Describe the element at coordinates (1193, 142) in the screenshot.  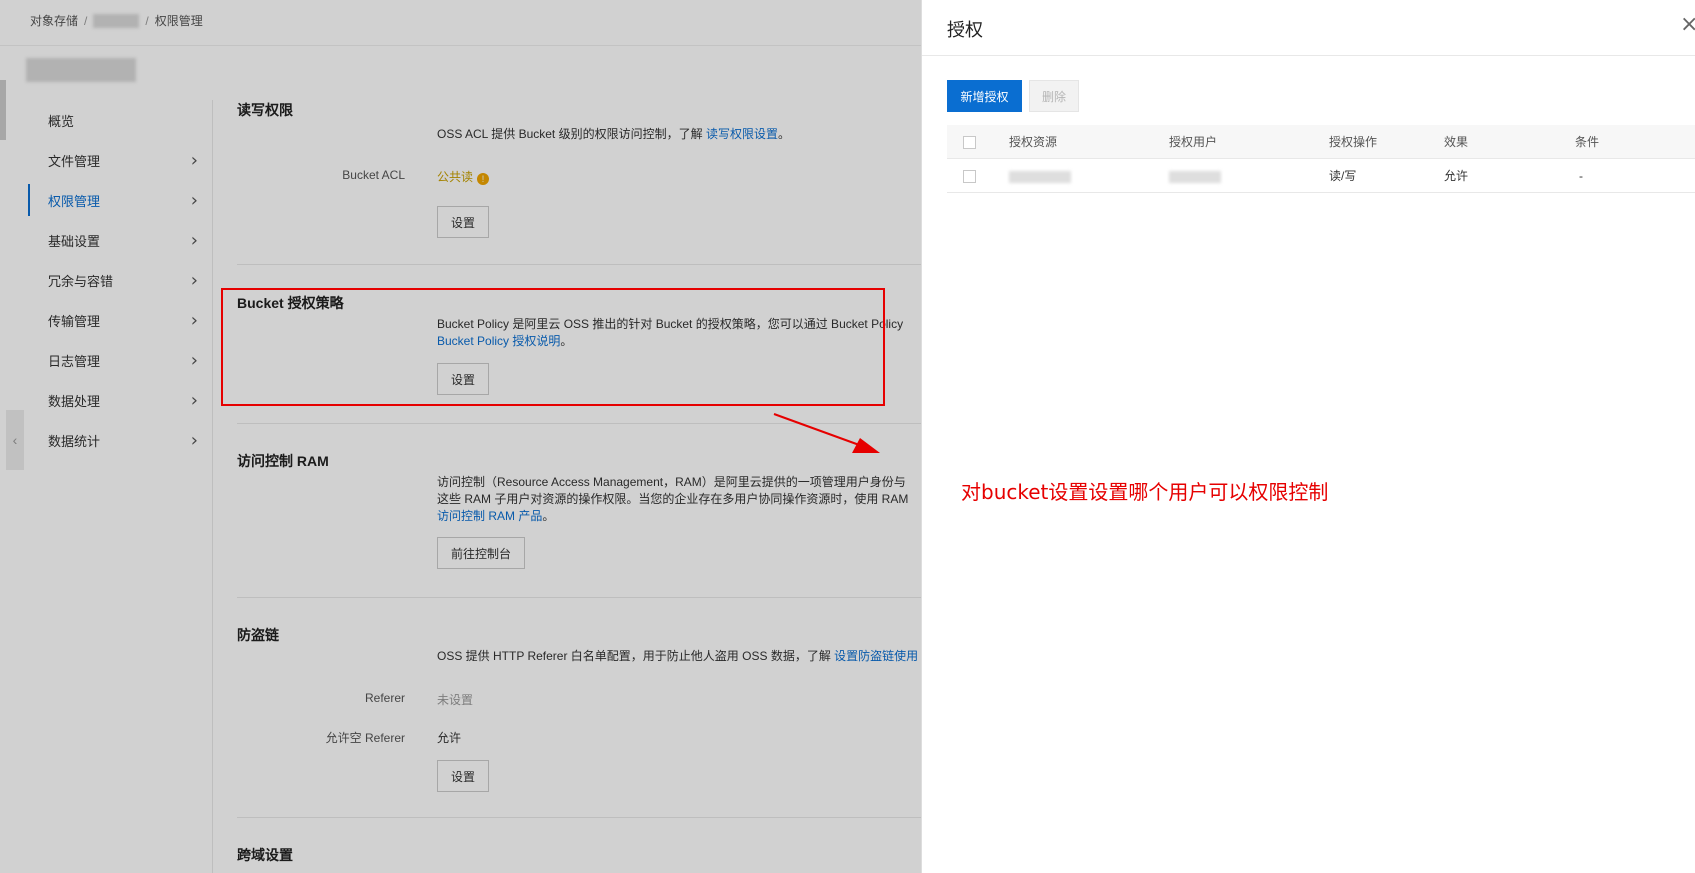
I see `column-header-user: 授权用户` at that location.